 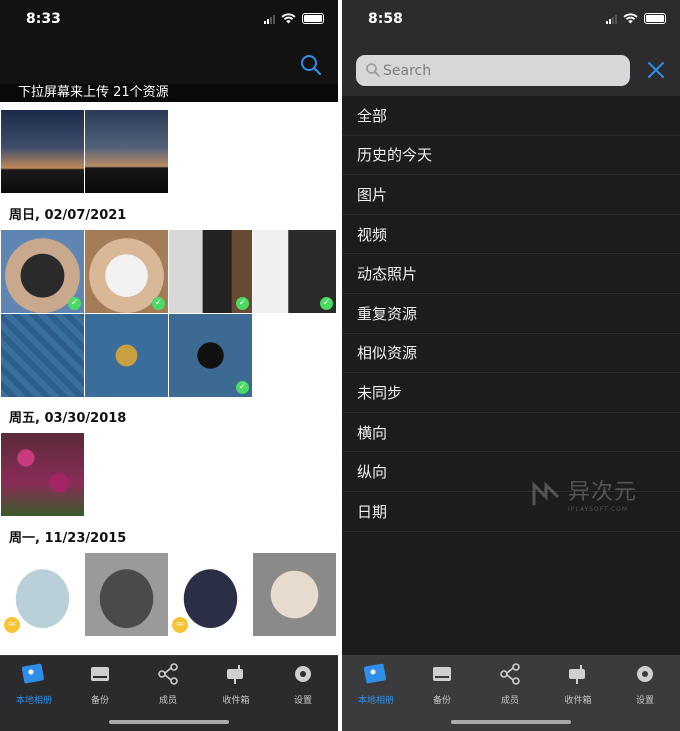 I want to click on menu-item-on-this-day: 历史的今天, so click(x=511, y=156).